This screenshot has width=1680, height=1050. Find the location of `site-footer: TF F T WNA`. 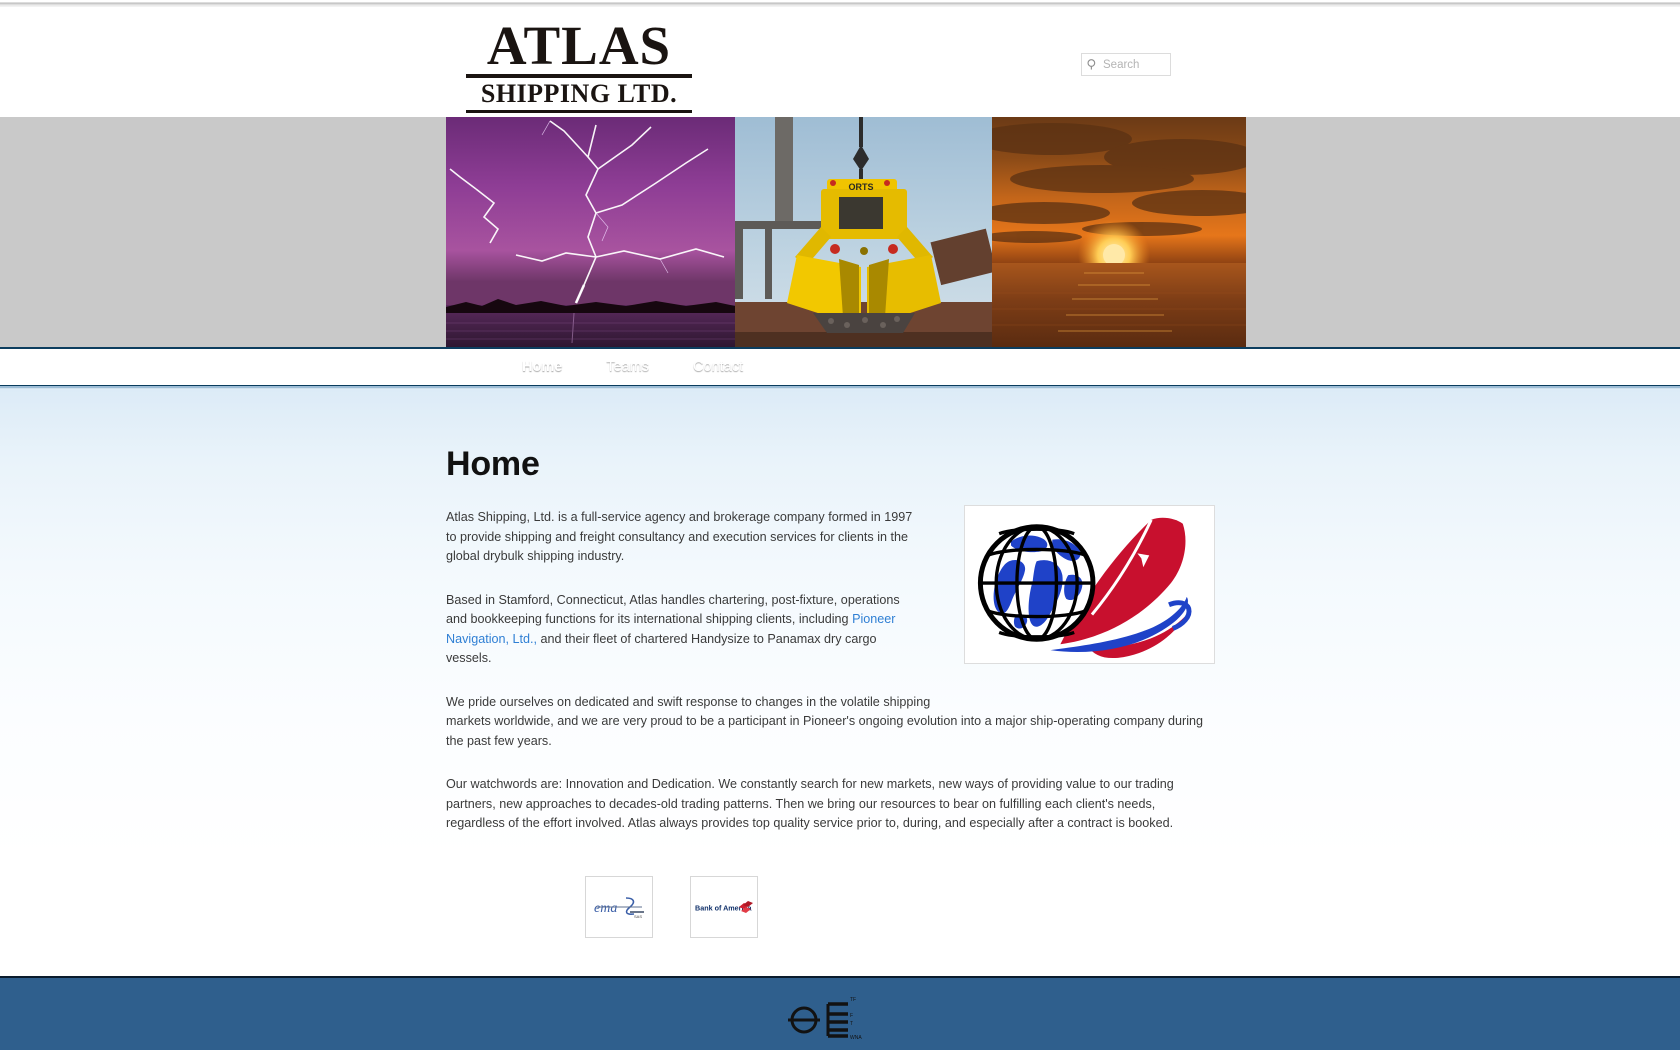

site-footer: TF F T WNA is located at coordinates (840, 1013).